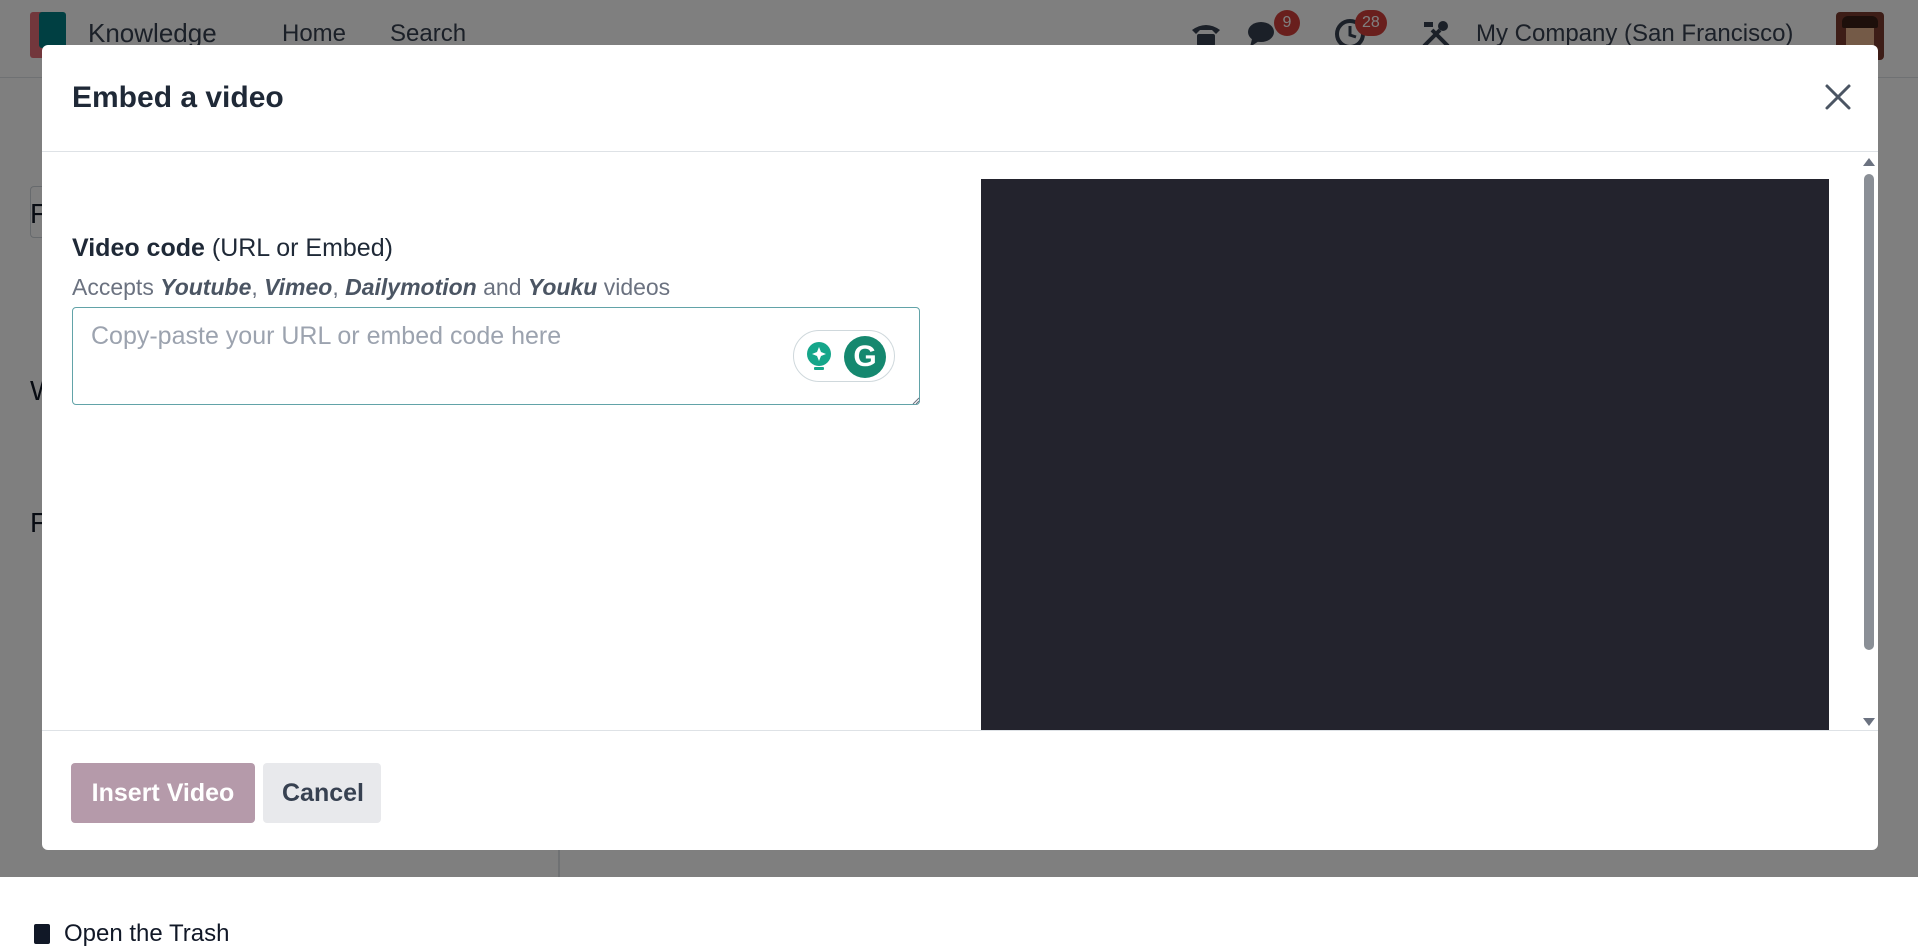  What do you see at coordinates (1869, 722) in the screenshot?
I see `scroll-down-arrow-icon` at bounding box center [1869, 722].